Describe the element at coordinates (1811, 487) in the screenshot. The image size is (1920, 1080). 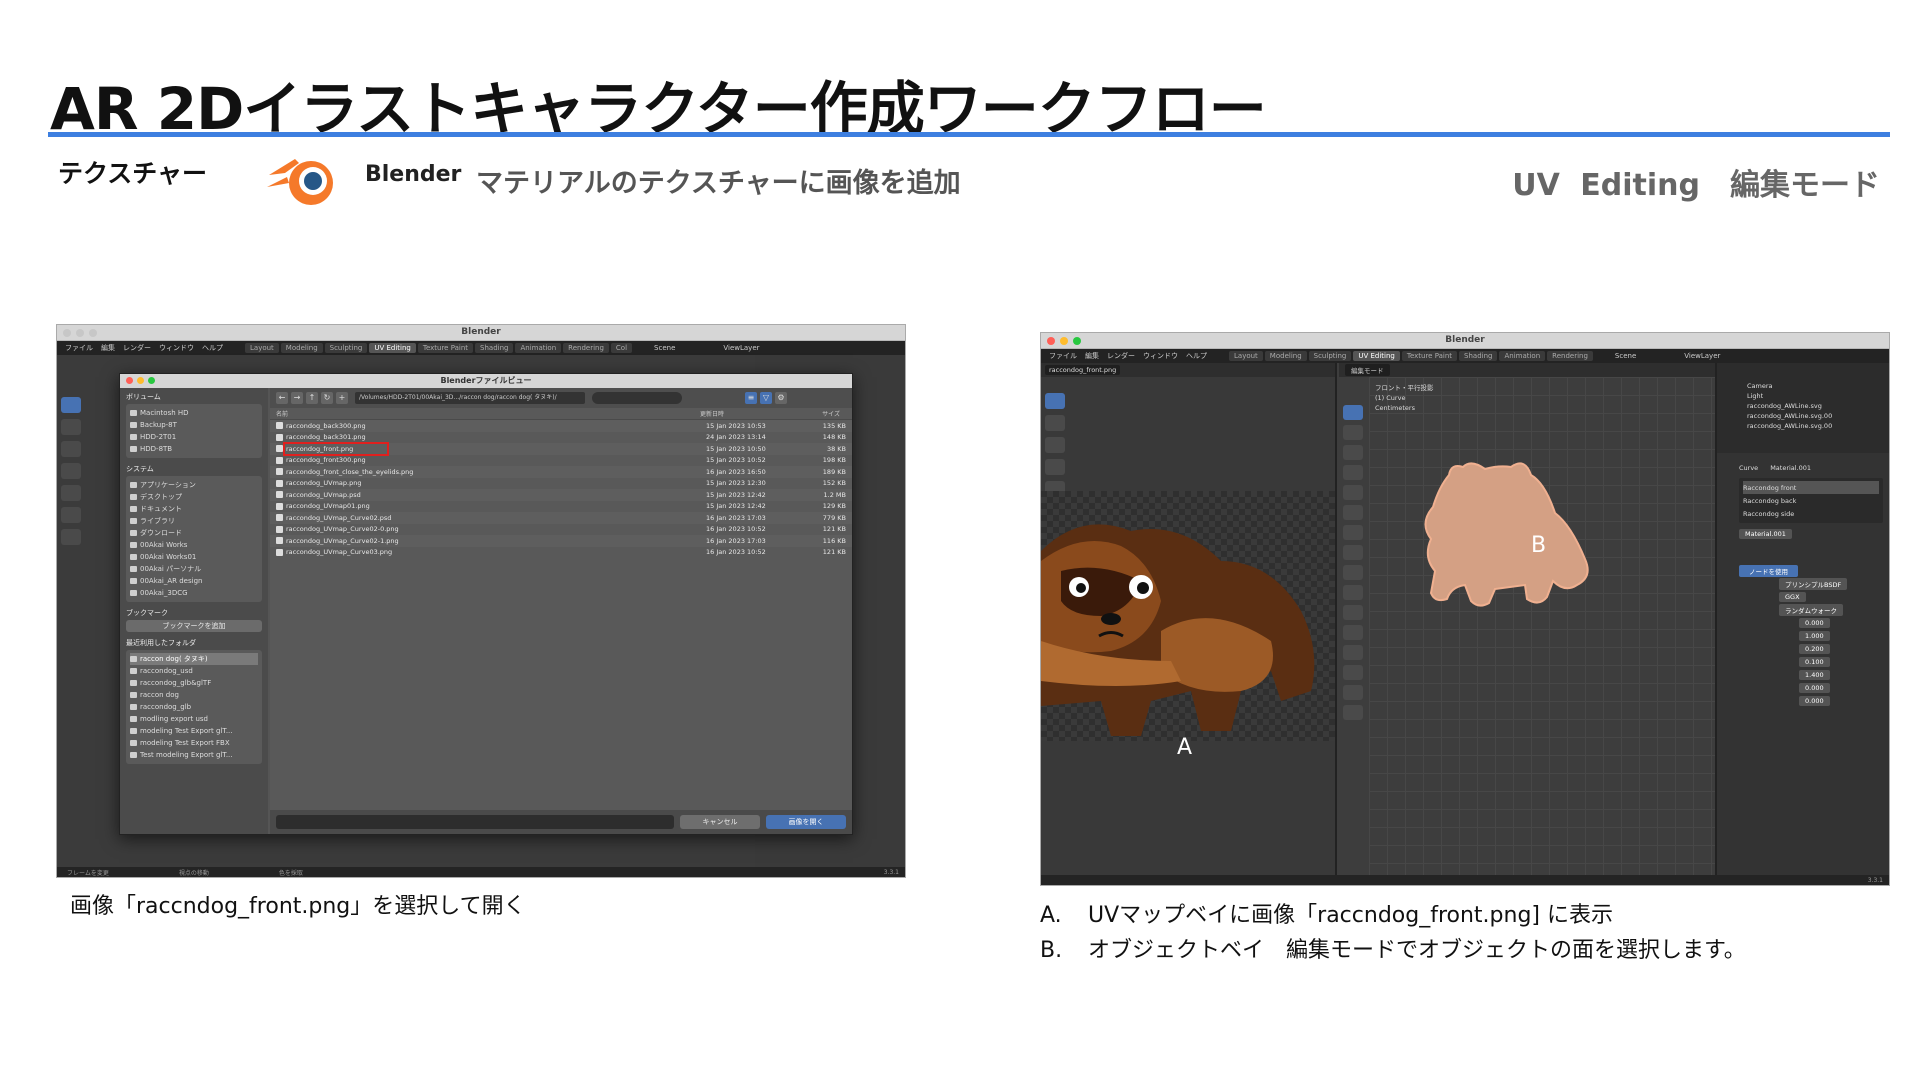
I see `material-slot: Raccondog front` at that location.